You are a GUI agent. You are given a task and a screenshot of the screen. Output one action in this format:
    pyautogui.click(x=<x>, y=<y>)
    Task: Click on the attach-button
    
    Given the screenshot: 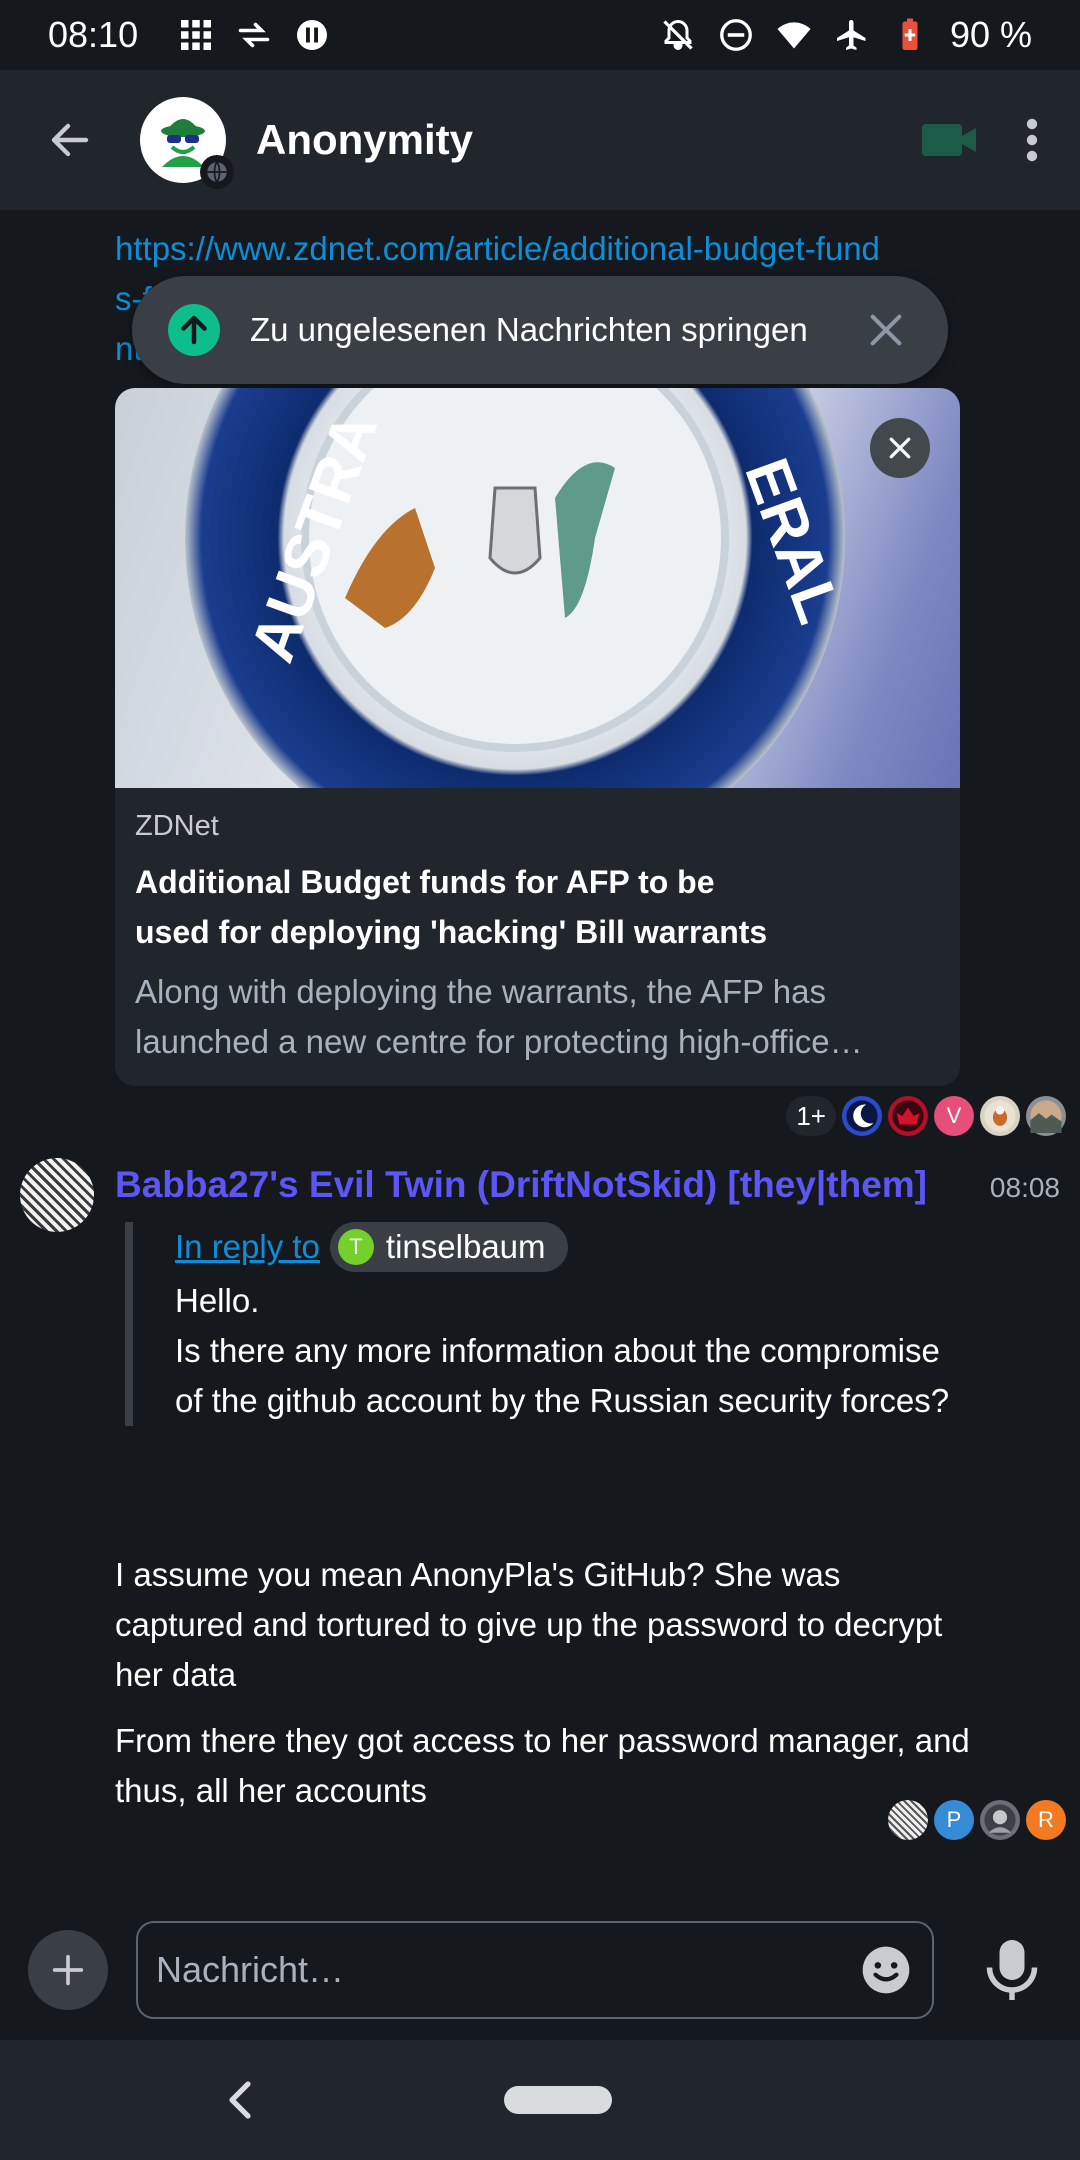 What is the action you would take?
    pyautogui.click(x=68, y=1970)
    